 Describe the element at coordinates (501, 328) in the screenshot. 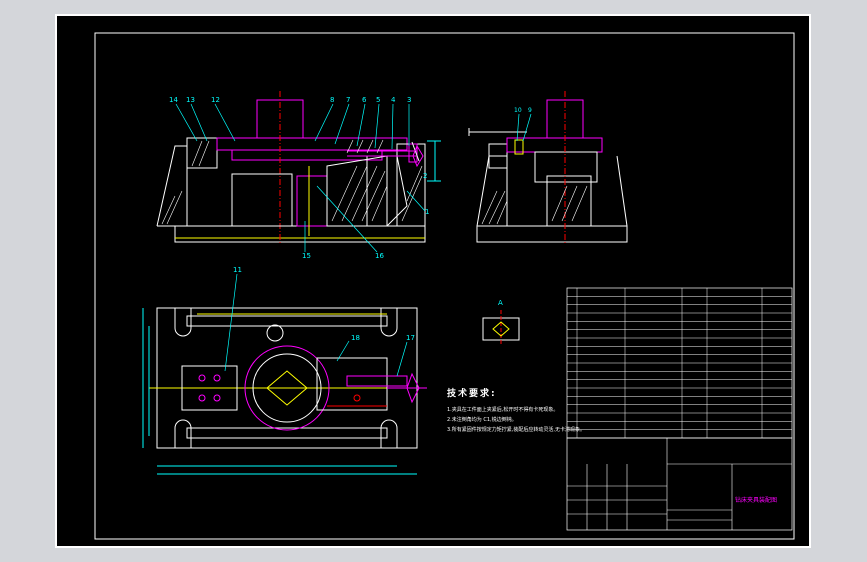

I see `section-a-view` at that location.